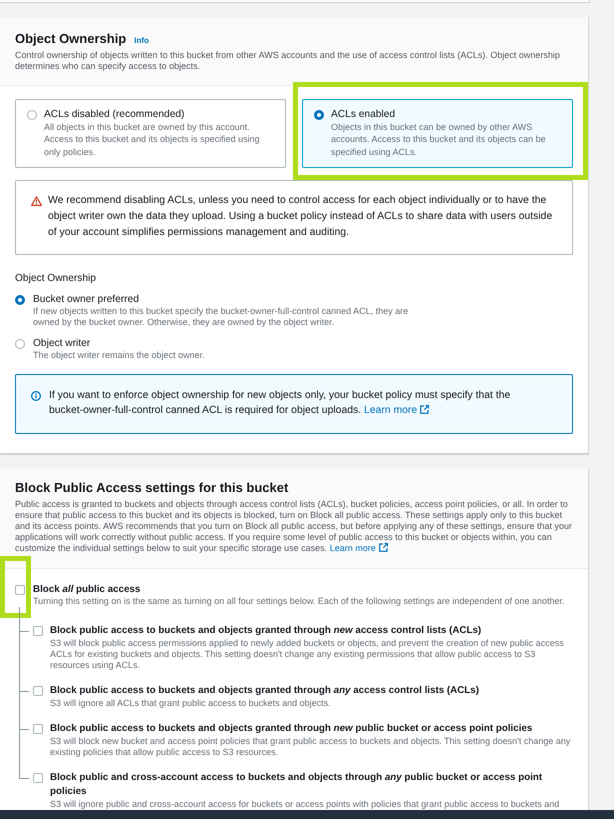 The width and height of the screenshot is (614, 819). What do you see at coordinates (311, 747) in the screenshot?
I see `checkbox-description: S3 will block new bucket and access point policies that grant public access to buckets and objects. This setting doesn't change any existing policies that allow public access to S3 resources.` at bounding box center [311, 747].